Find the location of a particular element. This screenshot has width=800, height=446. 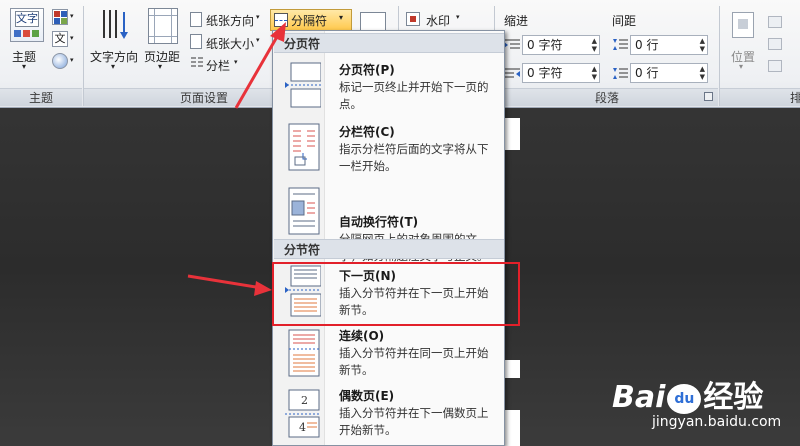

watermark-paw: du is located at coordinates (684, 398).